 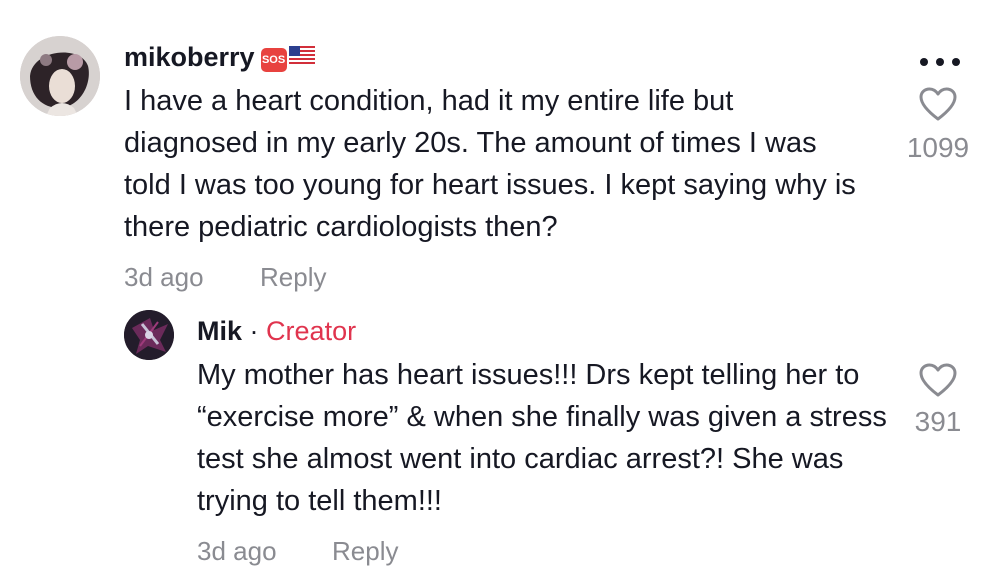 What do you see at coordinates (164, 277) in the screenshot?
I see `comment-timestamp: 3d ago` at bounding box center [164, 277].